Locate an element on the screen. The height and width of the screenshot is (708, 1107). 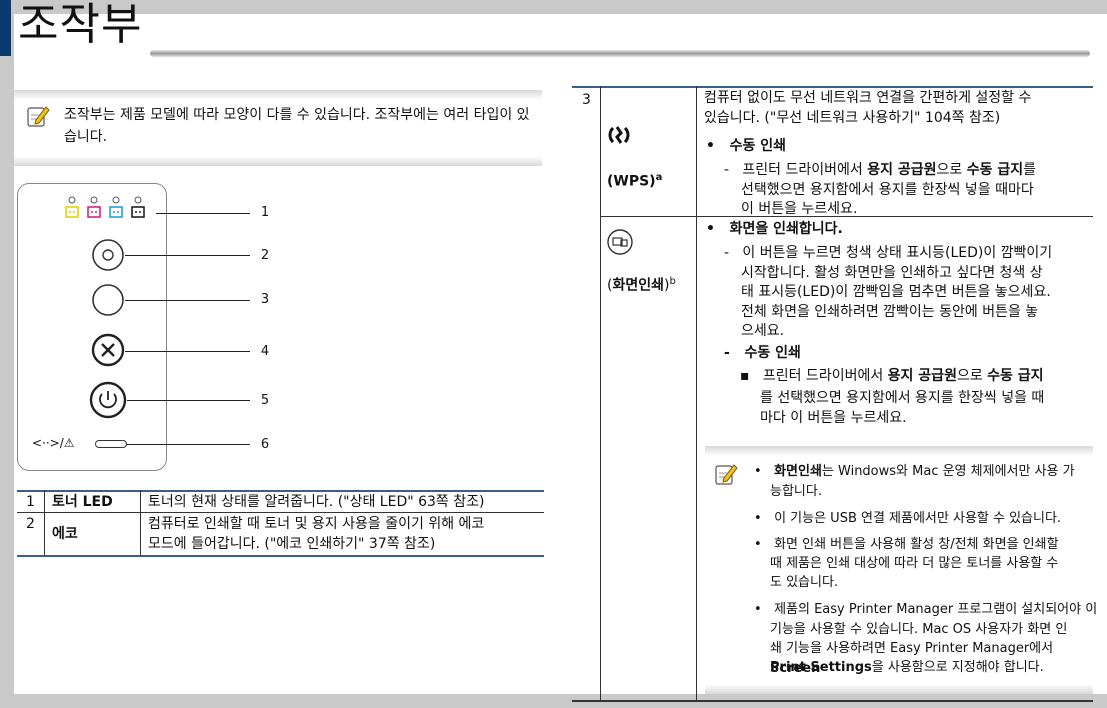
print-screen-dash-line: 시작합니다. 활성 화면만을 인쇄하고 싶다면 청색 상 is located at coordinates (892, 273).